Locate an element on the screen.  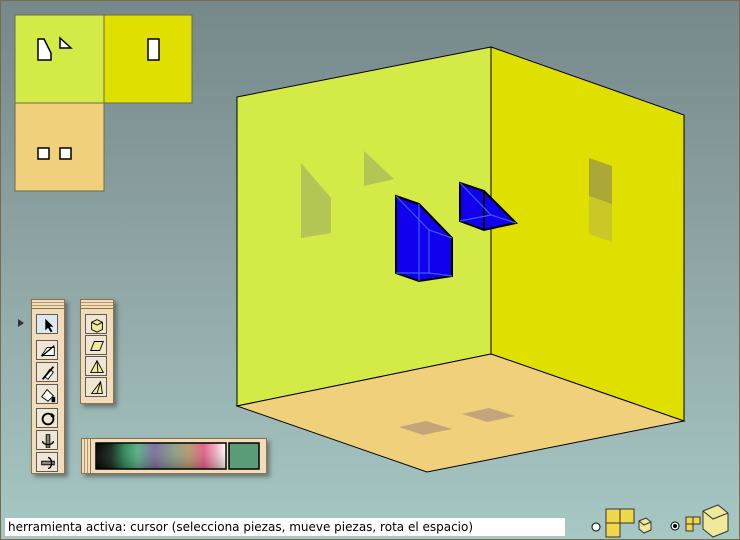
projections-icon is located at coordinates (620, 523).